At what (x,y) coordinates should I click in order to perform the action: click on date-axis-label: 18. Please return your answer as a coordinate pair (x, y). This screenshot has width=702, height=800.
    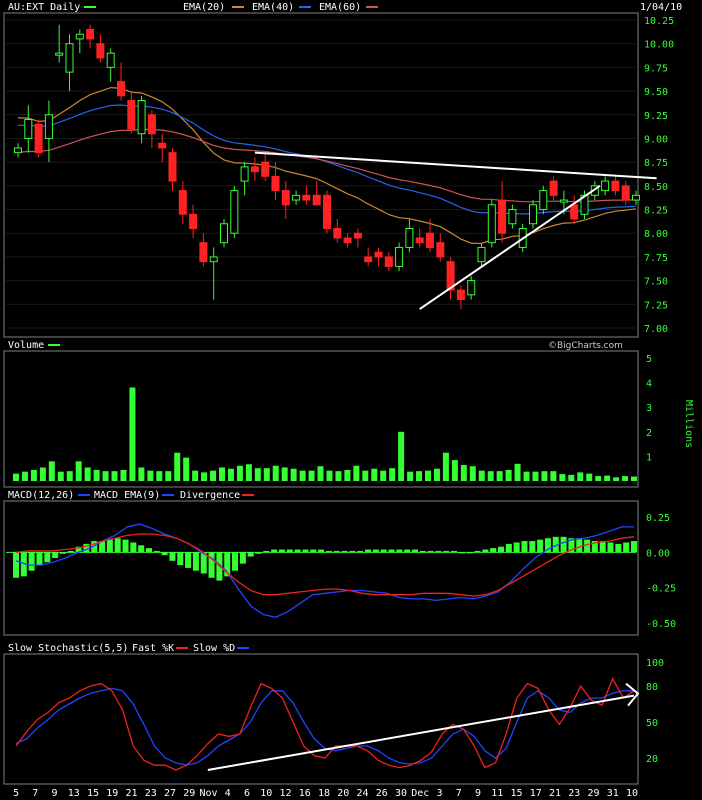
    Looking at the image, I should click on (324, 793).